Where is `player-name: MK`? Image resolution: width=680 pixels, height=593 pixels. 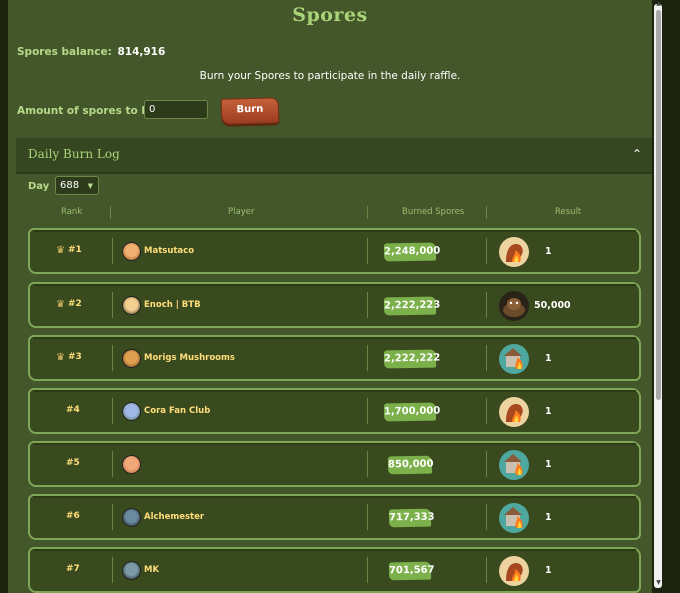 player-name: MK is located at coordinates (151, 570).